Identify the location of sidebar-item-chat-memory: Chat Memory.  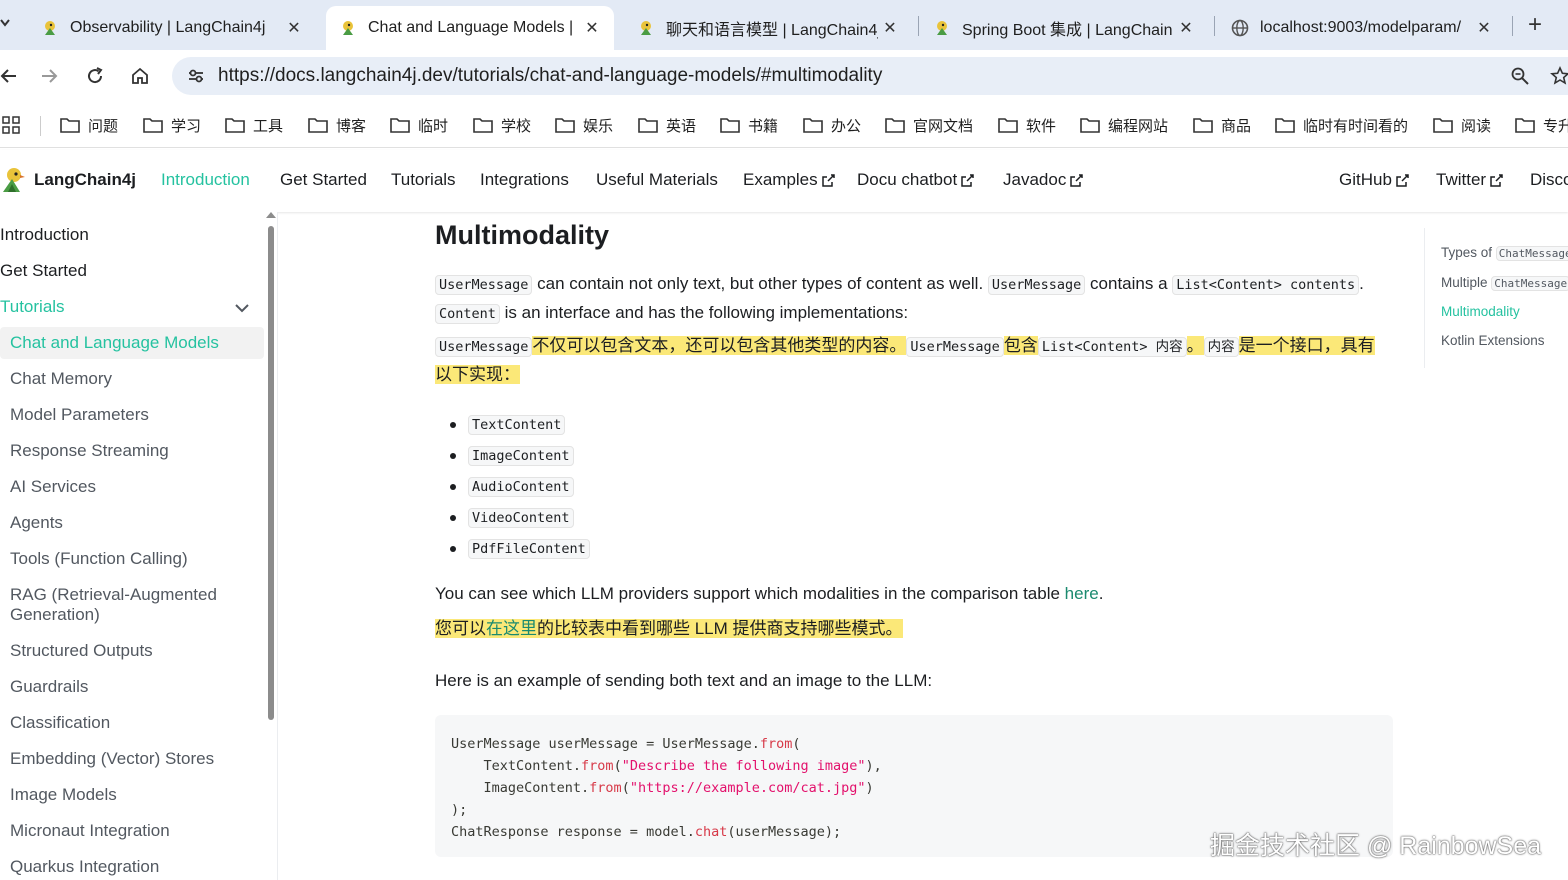
(61, 379).